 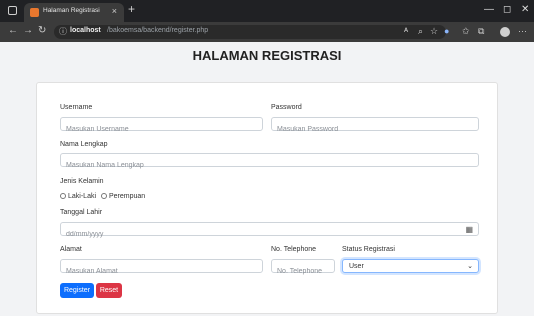 What do you see at coordinates (161, 271) in the screenshot?
I see `address-input` at bounding box center [161, 271].